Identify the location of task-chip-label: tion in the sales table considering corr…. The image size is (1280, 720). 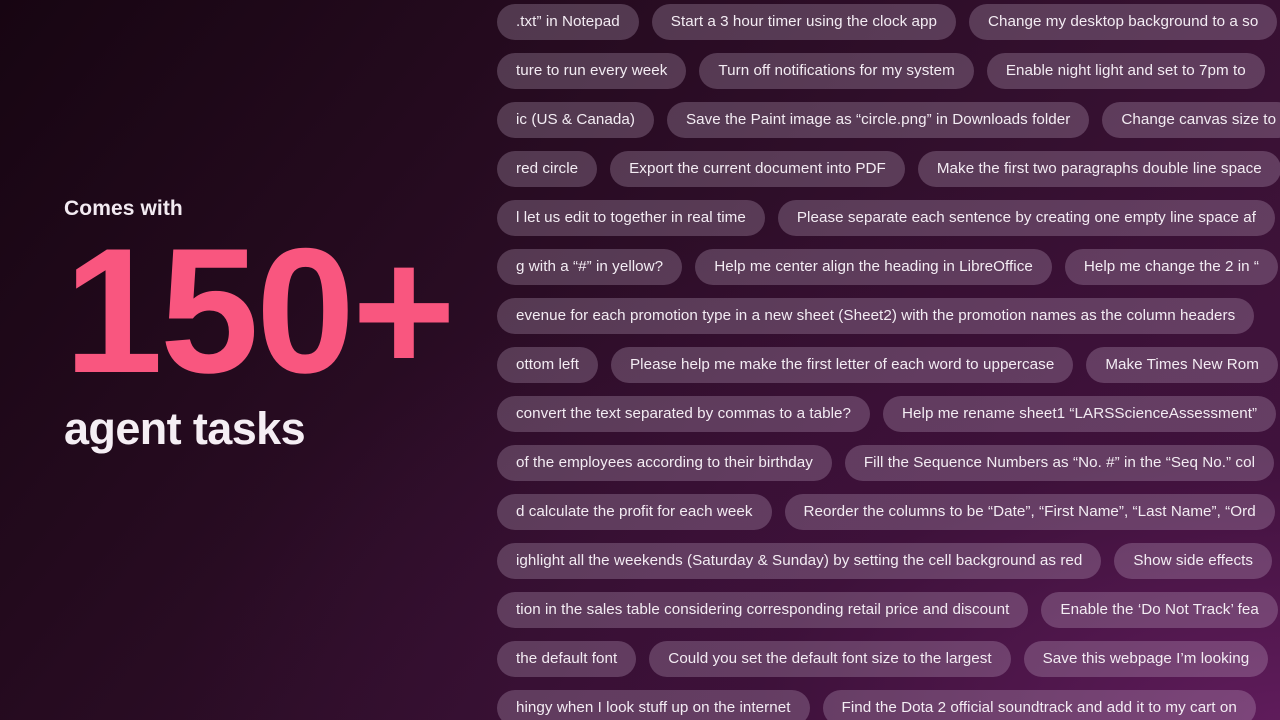
(763, 609).